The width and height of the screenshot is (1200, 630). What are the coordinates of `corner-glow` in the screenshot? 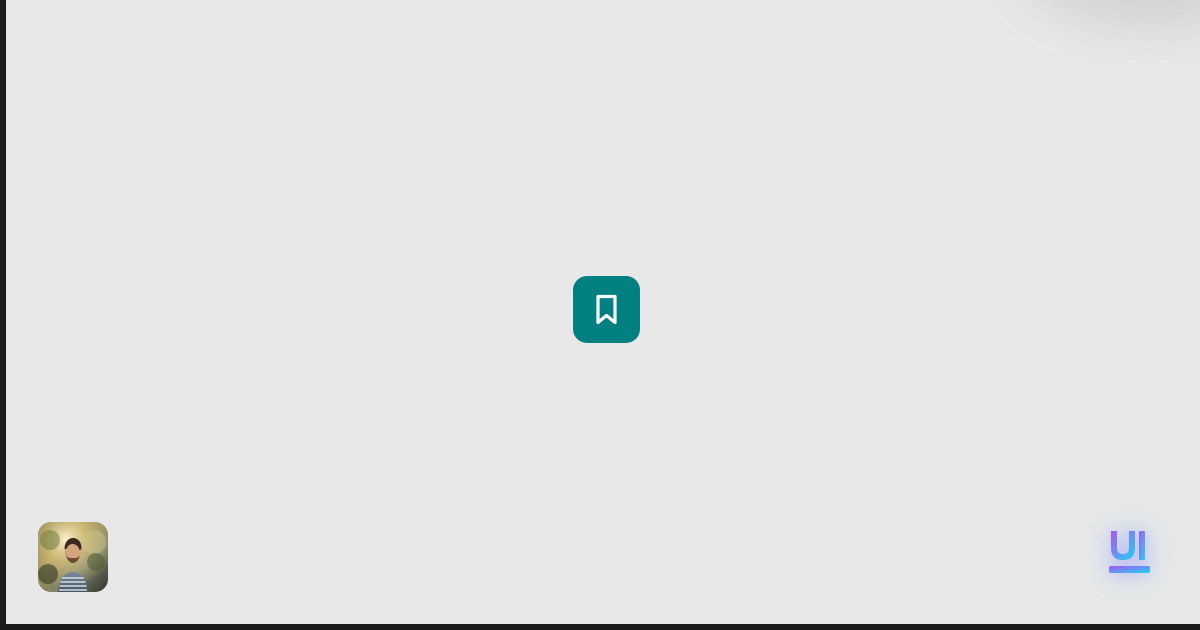 It's located at (1105, 15).